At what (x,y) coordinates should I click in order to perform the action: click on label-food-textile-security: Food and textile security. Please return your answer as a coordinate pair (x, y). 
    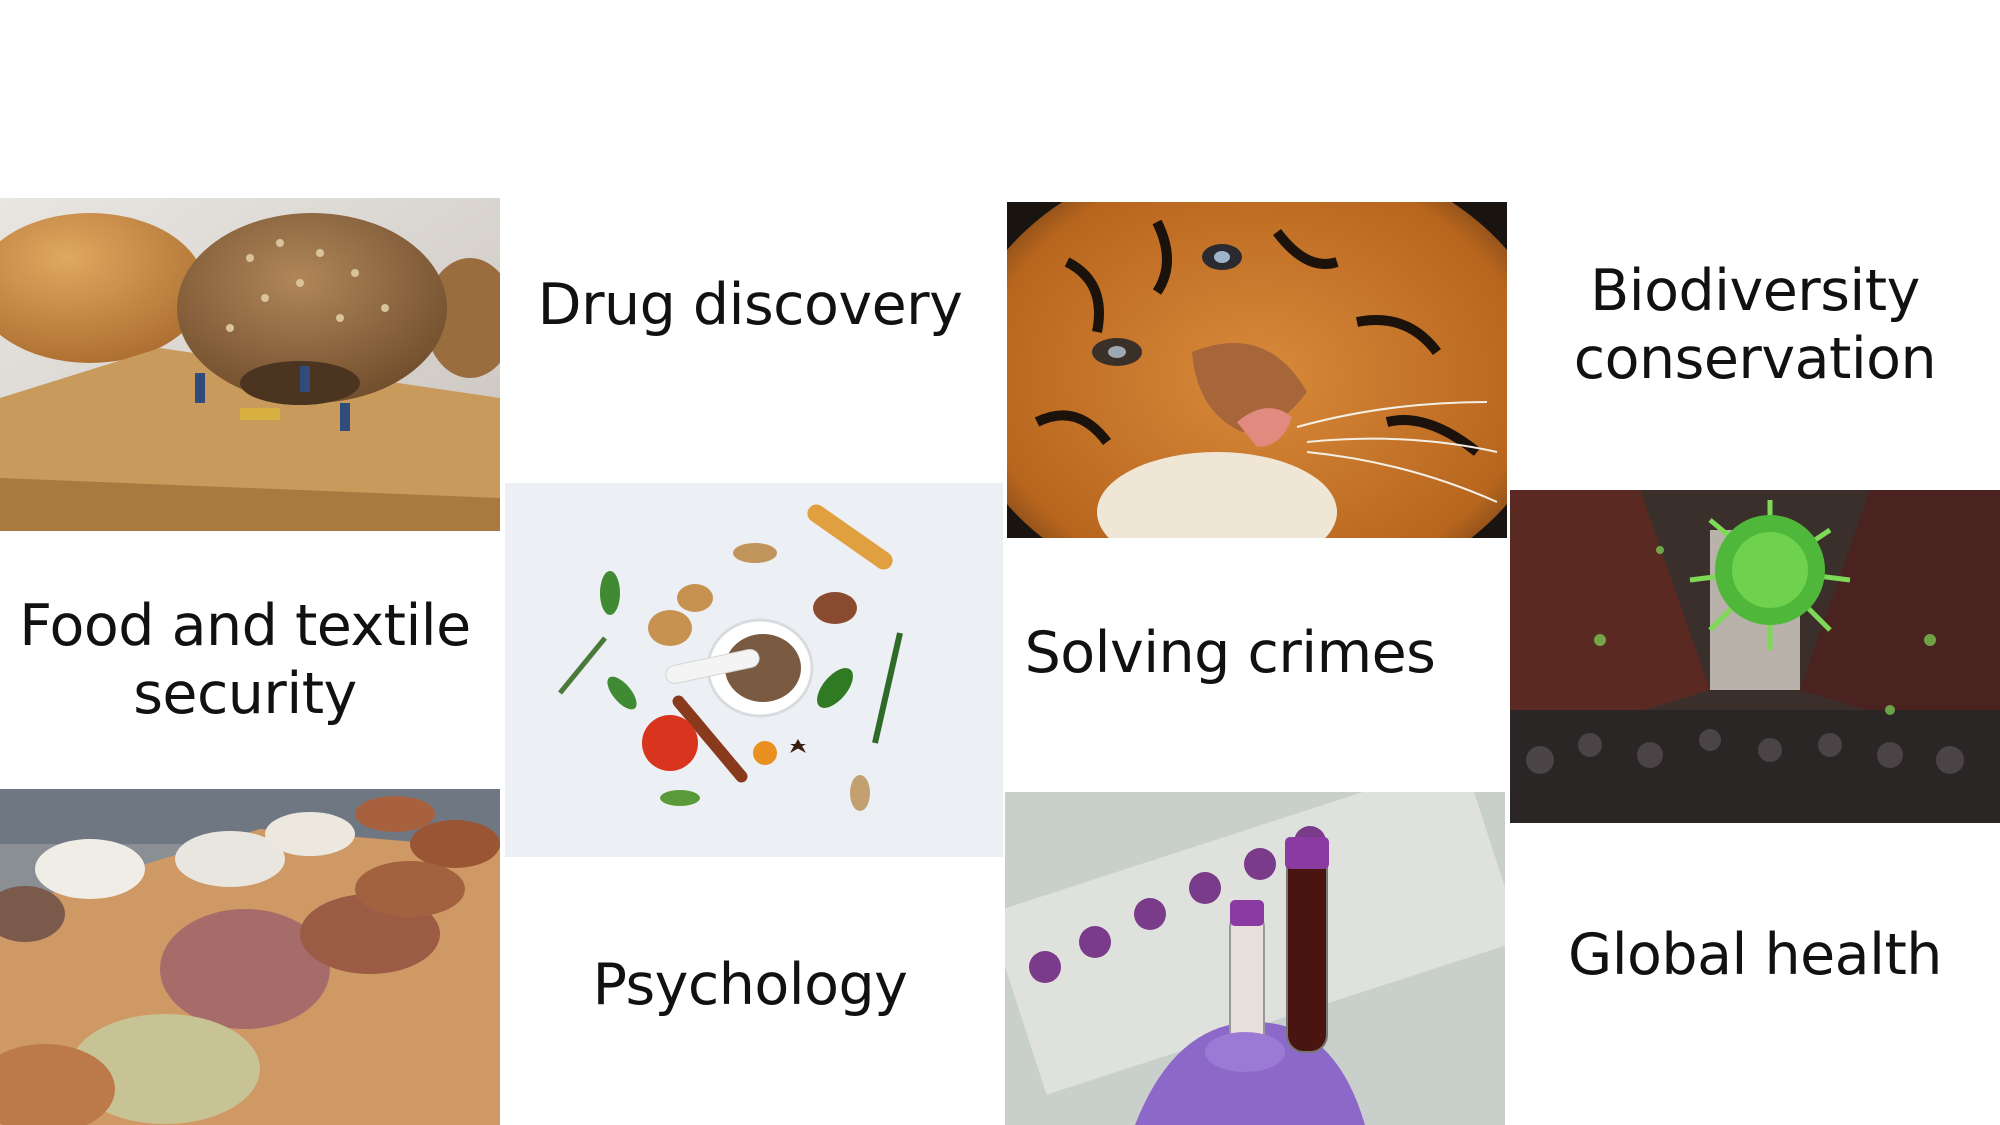
    Looking at the image, I should click on (245, 660).